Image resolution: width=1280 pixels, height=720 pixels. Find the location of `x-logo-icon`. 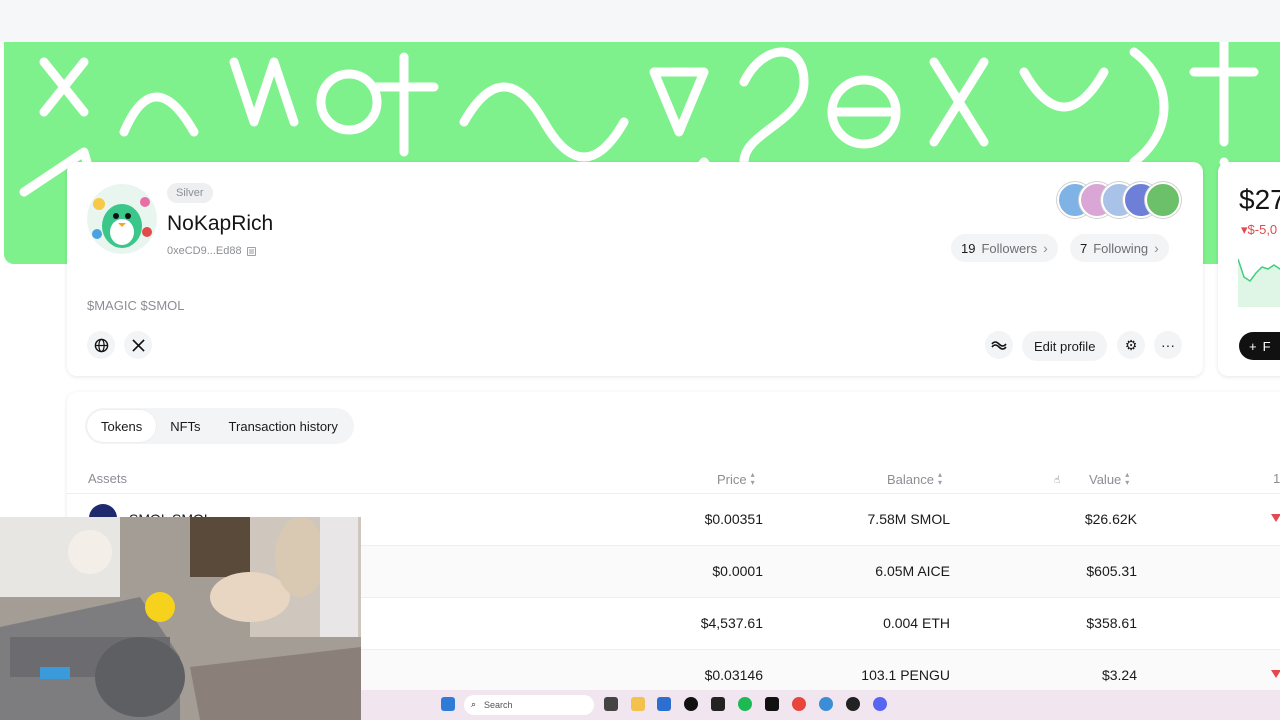

x-logo-icon is located at coordinates (138, 345).